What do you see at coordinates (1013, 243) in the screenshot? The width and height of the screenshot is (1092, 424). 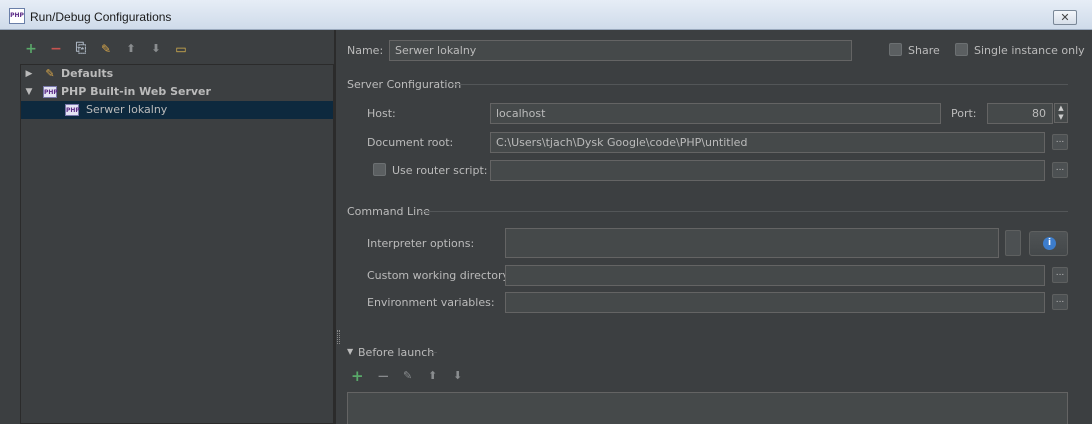 I see `expand-text-icon` at bounding box center [1013, 243].